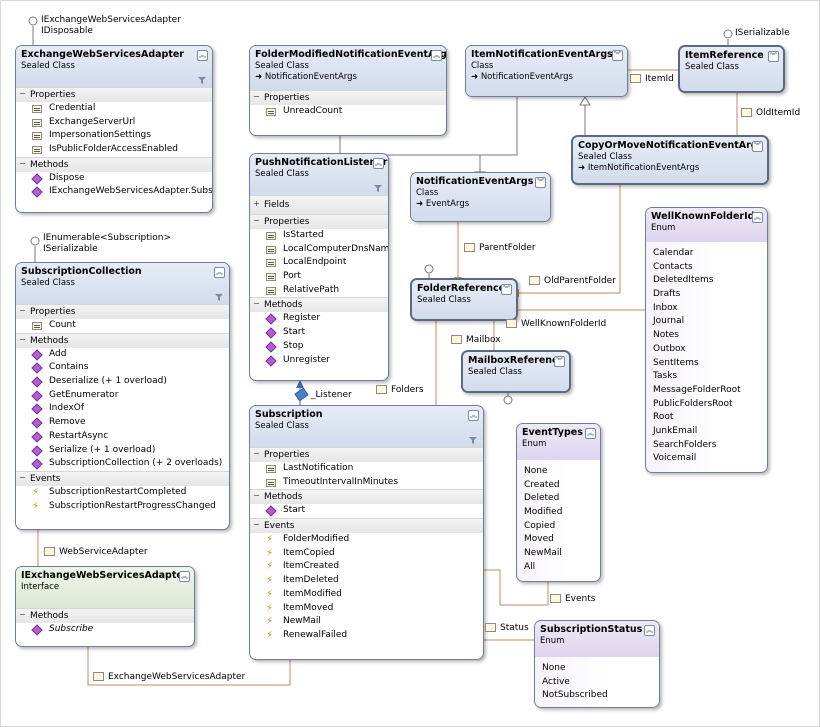 This screenshot has height=727, width=820. I want to click on class-header: SubscriptionCollection Sealed Class ︽, so click(122, 283).